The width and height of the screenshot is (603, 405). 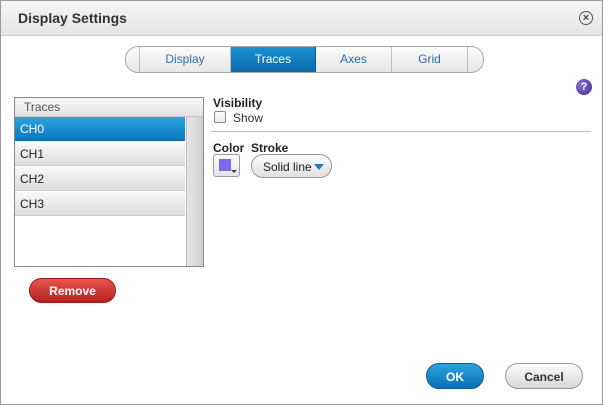 What do you see at coordinates (287, 167) in the screenshot?
I see `stroke-select-value: Solid line` at bounding box center [287, 167].